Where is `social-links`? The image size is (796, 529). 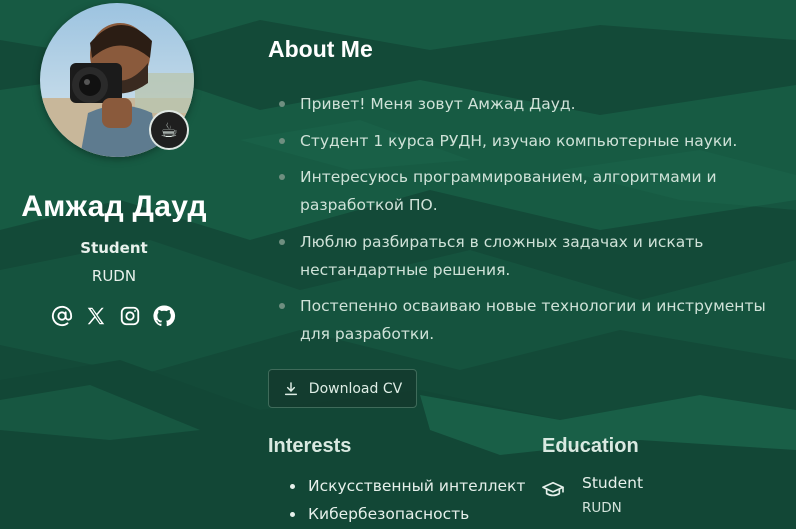
social-links is located at coordinates (113, 316).